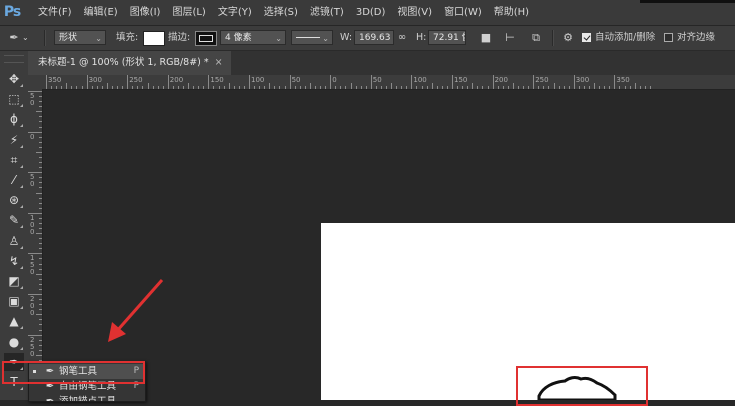  I want to click on auto-add-delete-checkbox, so click(586, 37).